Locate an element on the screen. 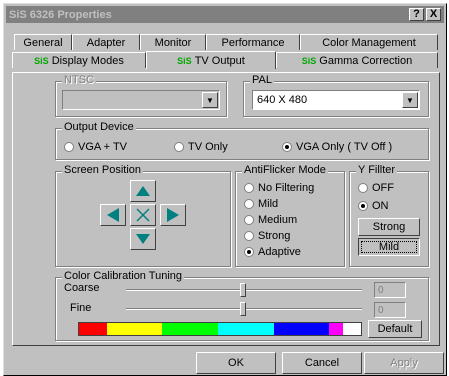  pal-label: PAL is located at coordinates (262, 80).